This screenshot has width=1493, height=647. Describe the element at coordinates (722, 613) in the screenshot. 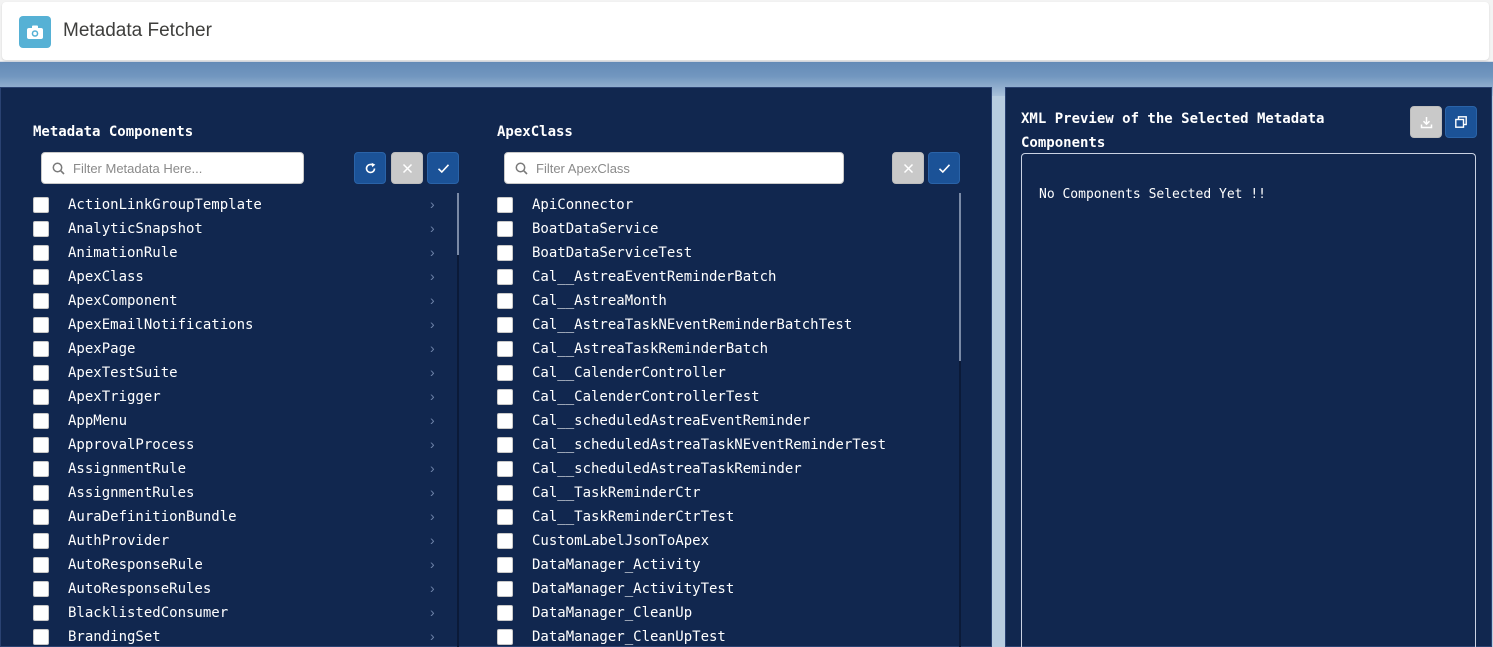

I see `list-item: DataManager_CleanUp` at that location.